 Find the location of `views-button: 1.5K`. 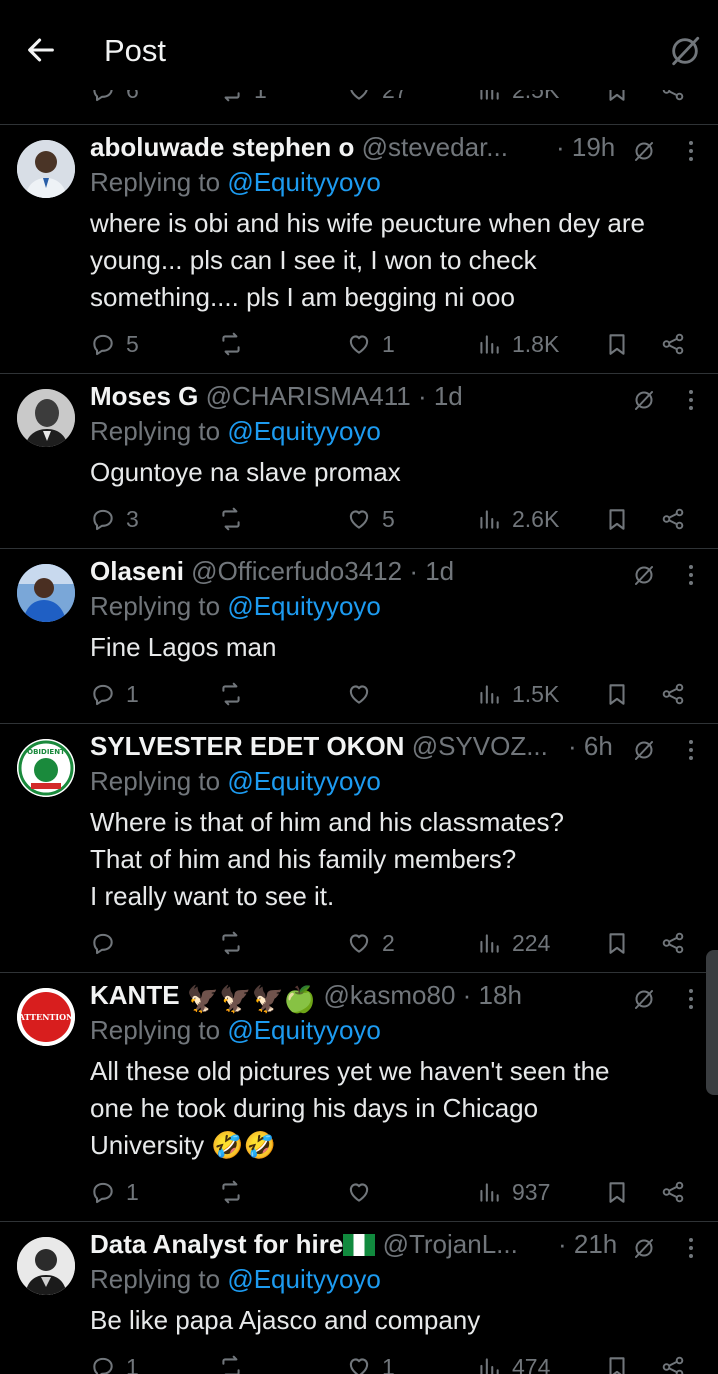

views-button: 1.5K is located at coordinates (517, 694).